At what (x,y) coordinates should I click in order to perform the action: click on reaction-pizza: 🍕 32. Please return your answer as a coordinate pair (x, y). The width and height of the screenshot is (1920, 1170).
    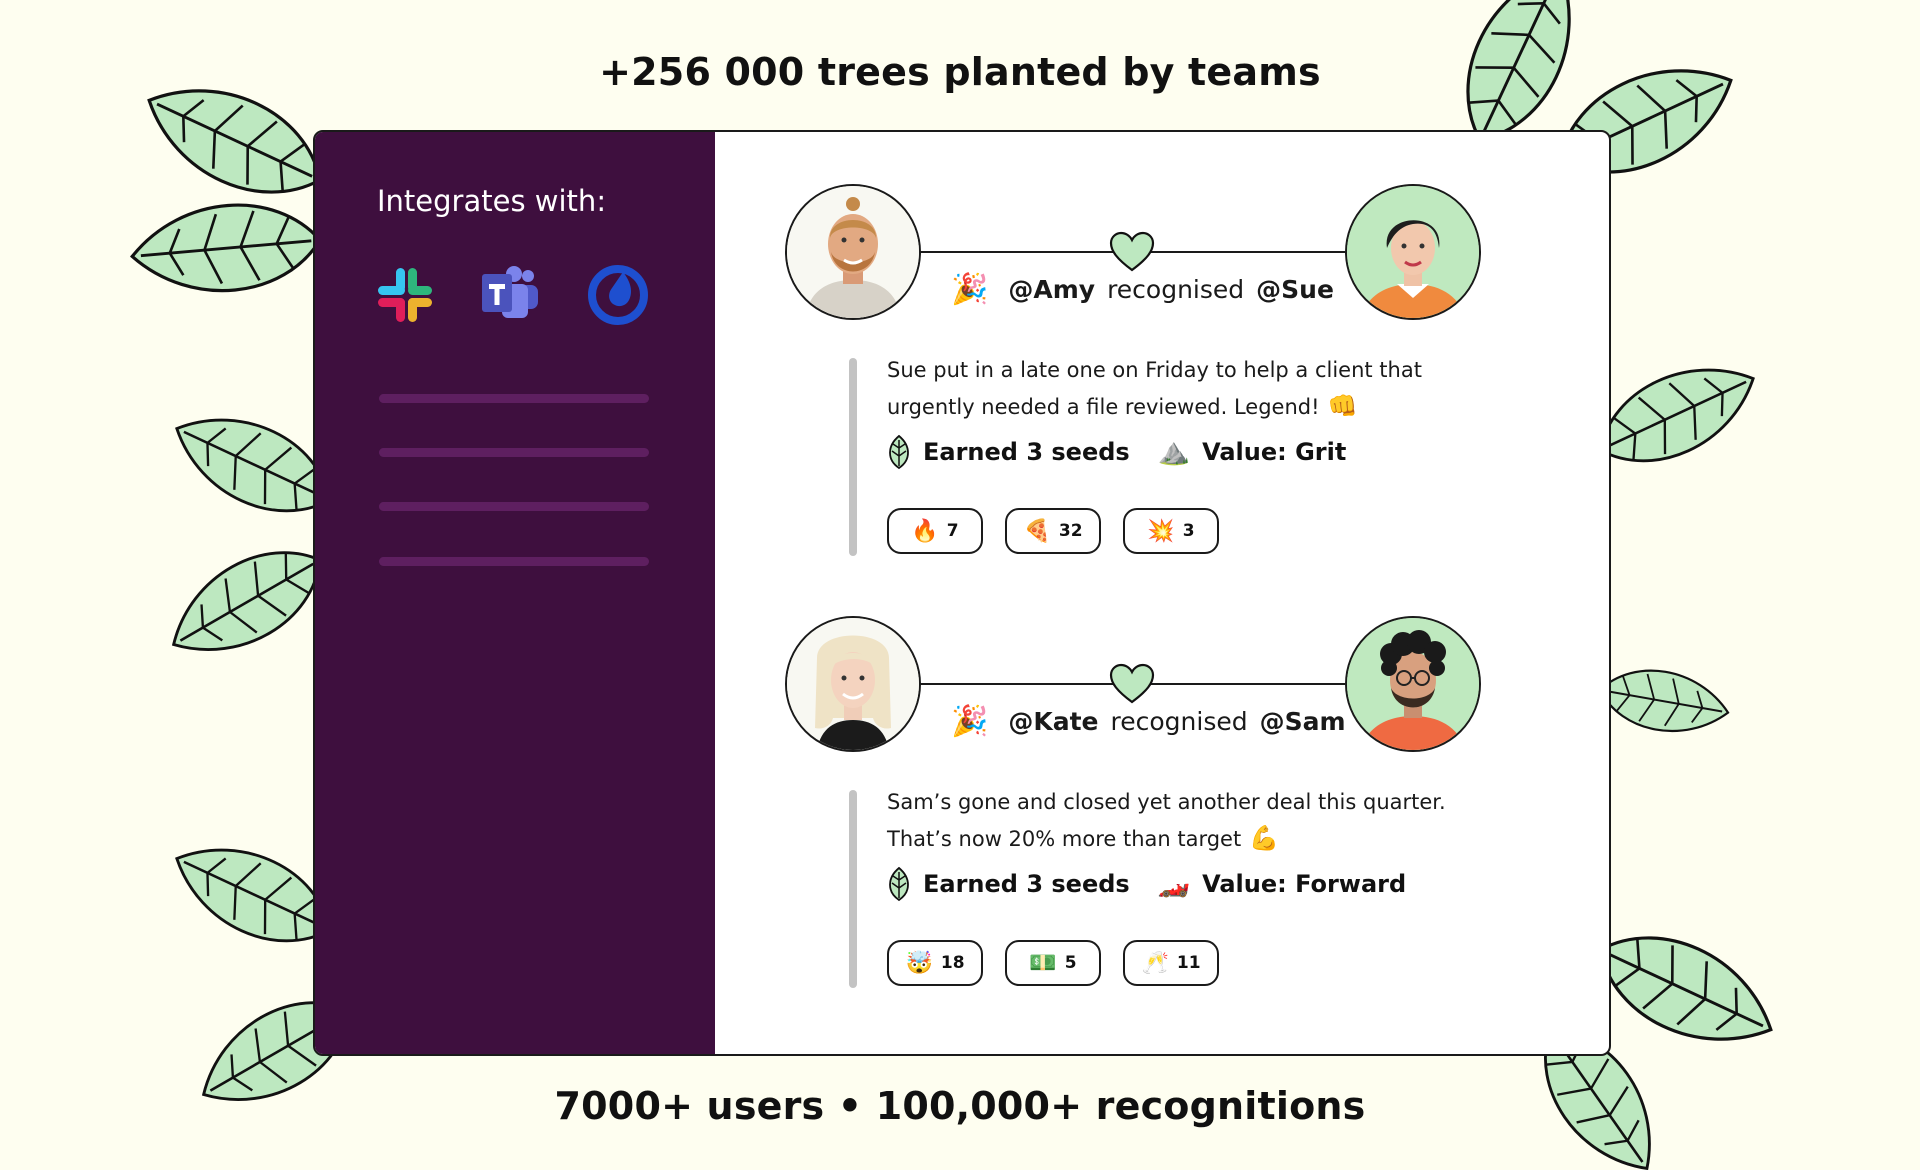
    Looking at the image, I should click on (1053, 531).